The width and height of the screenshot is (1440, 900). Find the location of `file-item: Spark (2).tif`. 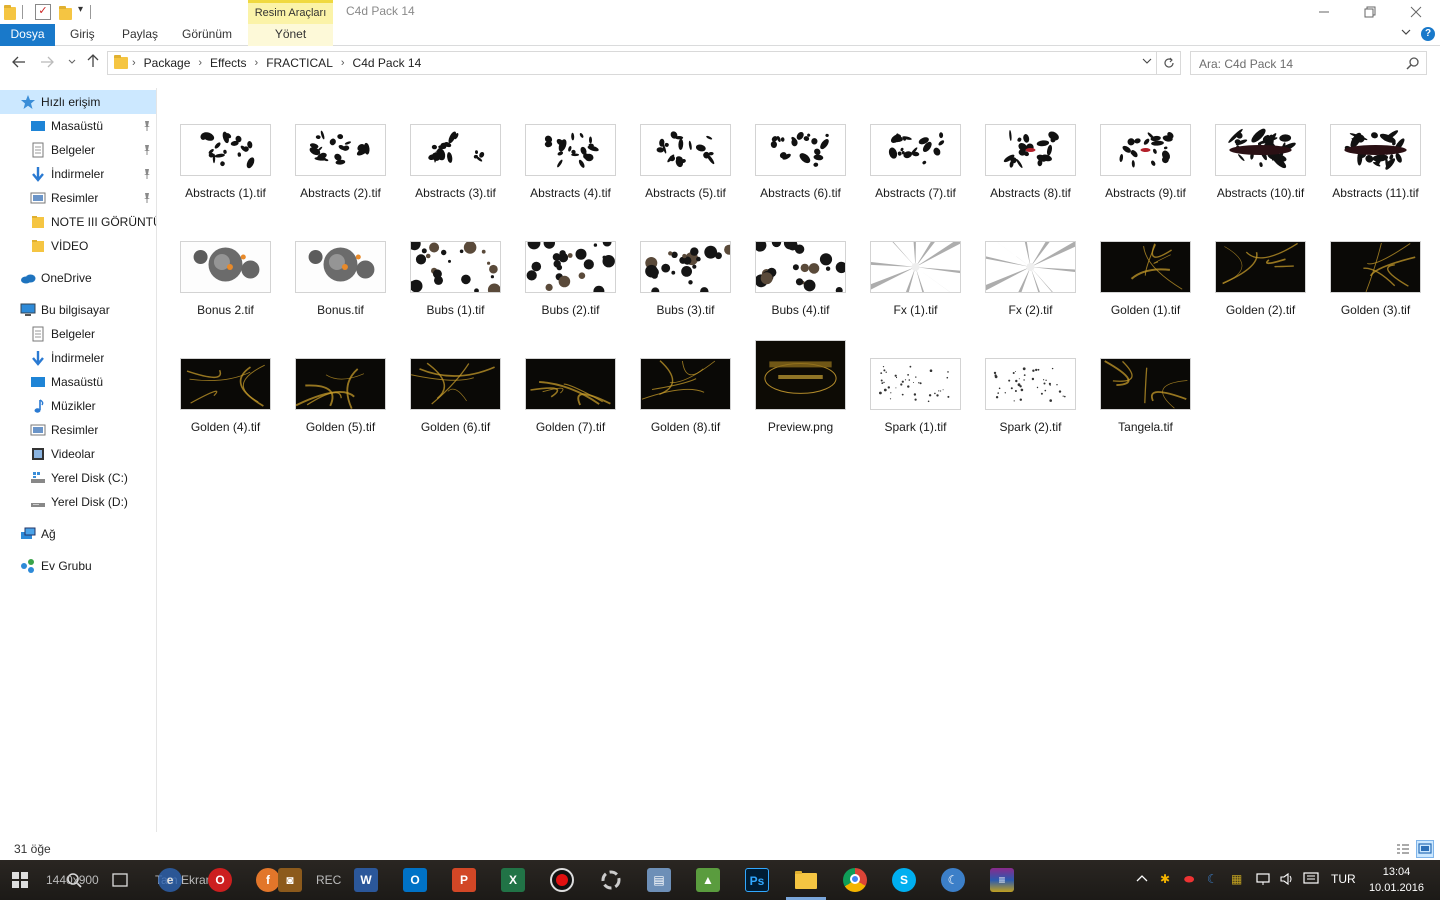

file-item: Spark (2).tif is located at coordinates (1030, 271).